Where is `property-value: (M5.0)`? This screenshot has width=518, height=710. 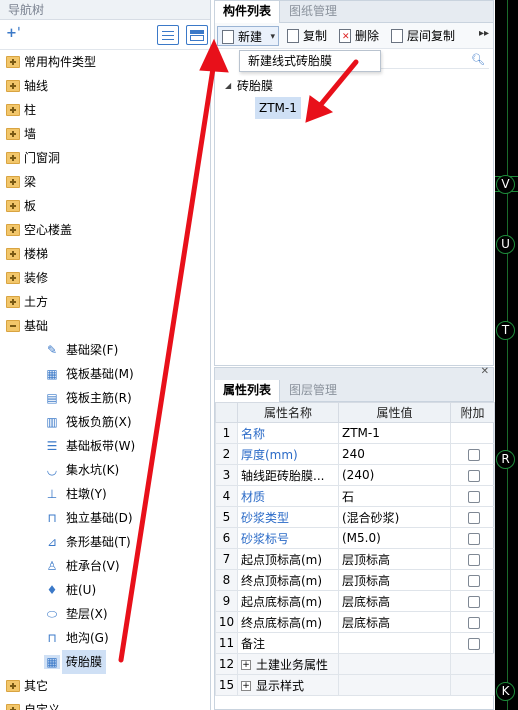
property-value: (M5.0) is located at coordinates (394, 538).